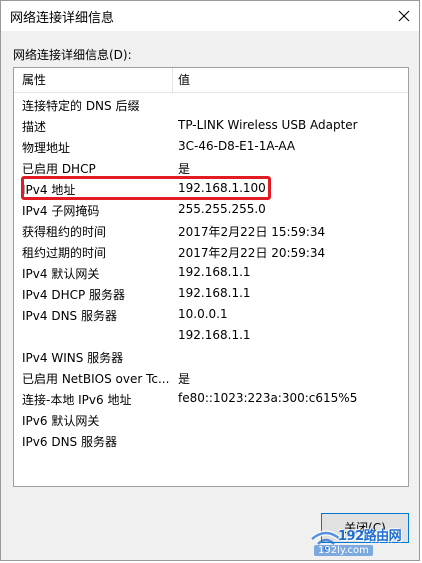 The image size is (422, 563). I want to click on property-cell: IPv4 默认网关, so click(61, 274).